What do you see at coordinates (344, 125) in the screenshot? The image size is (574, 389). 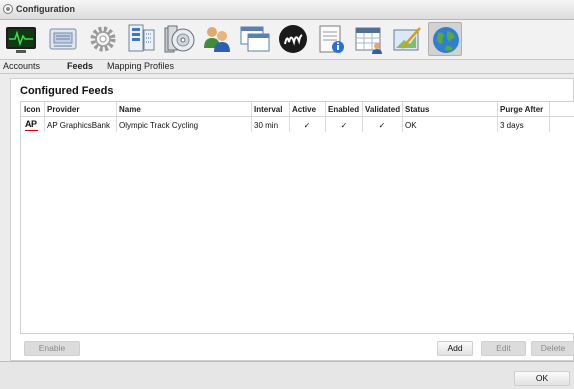 I see `cell-enabled-check: ✓` at bounding box center [344, 125].